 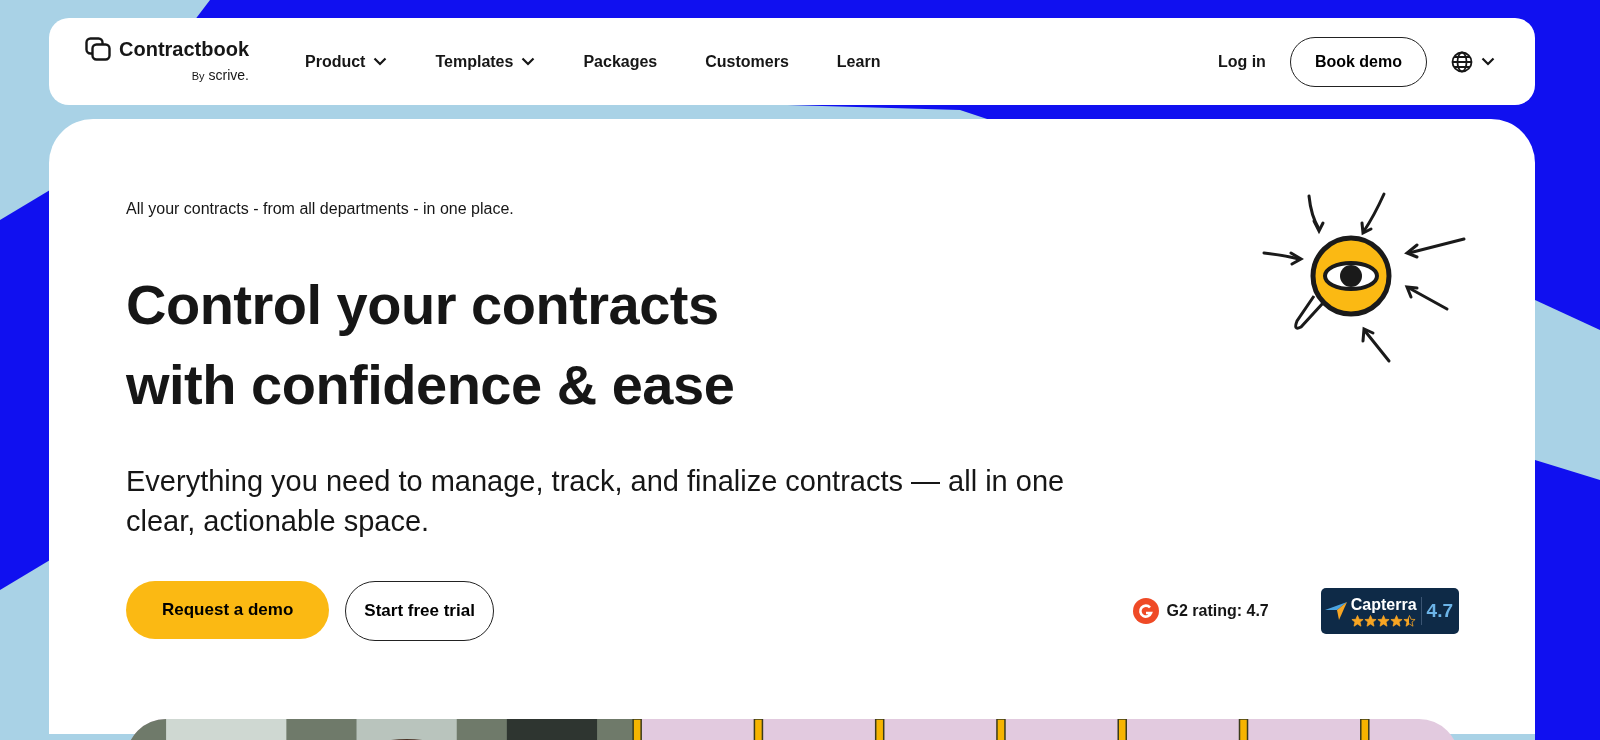 What do you see at coordinates (747, 61) in the screenshot?
I see `nav-link: Customers` at bounding box center [747, 61].